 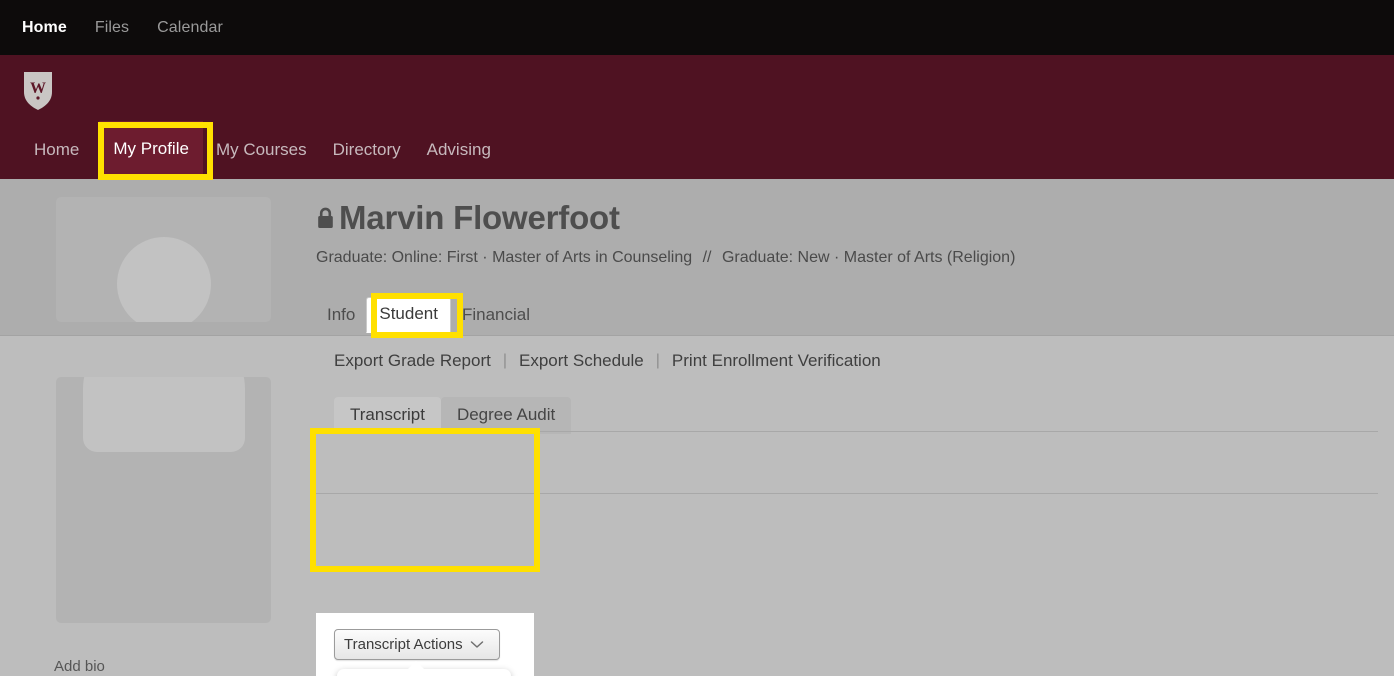 I want to click on menu-caret-icon, so click(x=416, y=665).